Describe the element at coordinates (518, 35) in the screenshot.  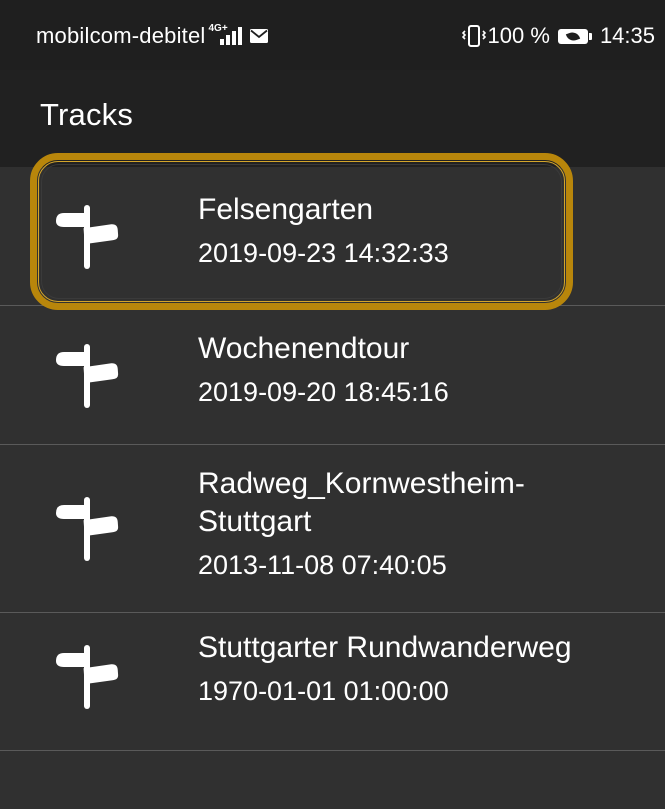
I see `battery-percent: 100 %` at that location.